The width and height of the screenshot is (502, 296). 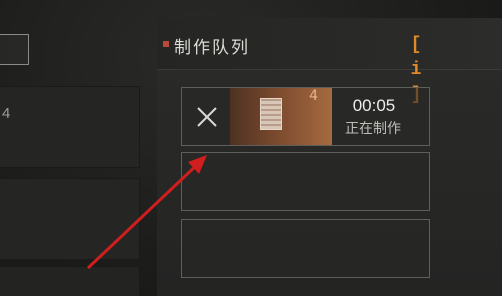 What do you see at coordinates (70, 127) in the screenshot?
I see `left-item-tile: 4` at bounding box center [70, 127].